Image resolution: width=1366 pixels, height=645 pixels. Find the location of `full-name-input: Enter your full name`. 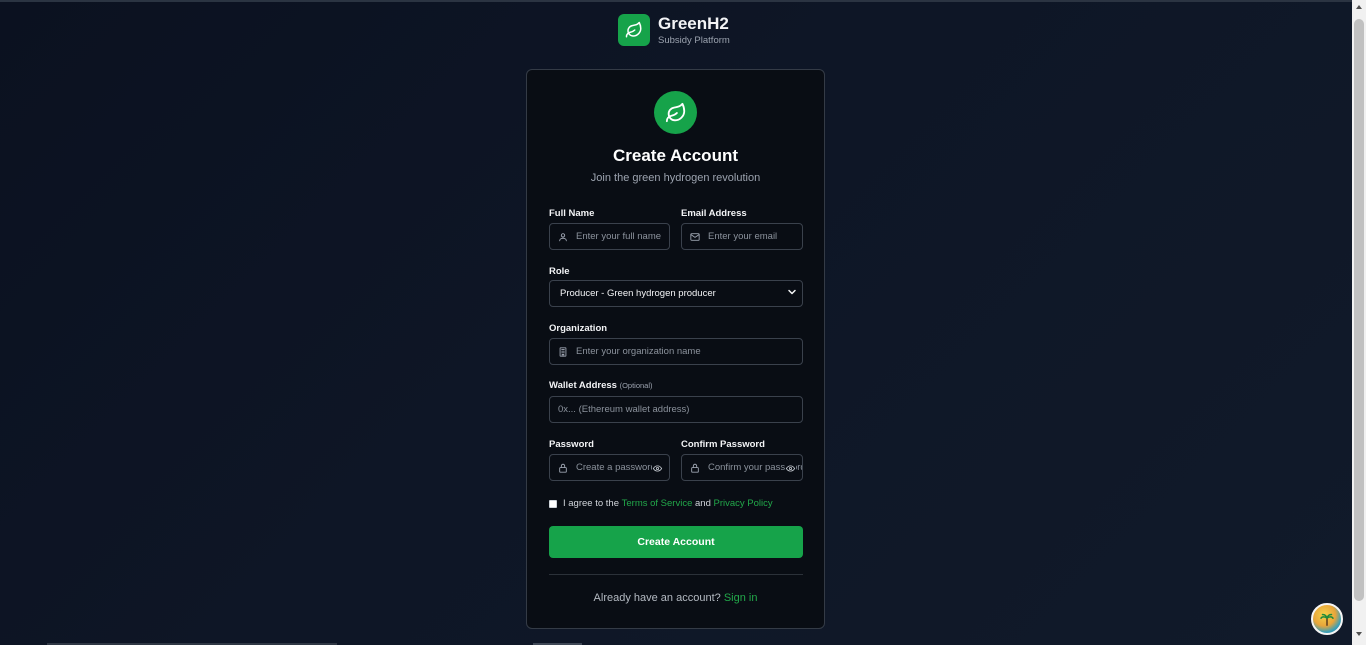

full-name-input: Enter your full name is located at coordinates (622, 236).